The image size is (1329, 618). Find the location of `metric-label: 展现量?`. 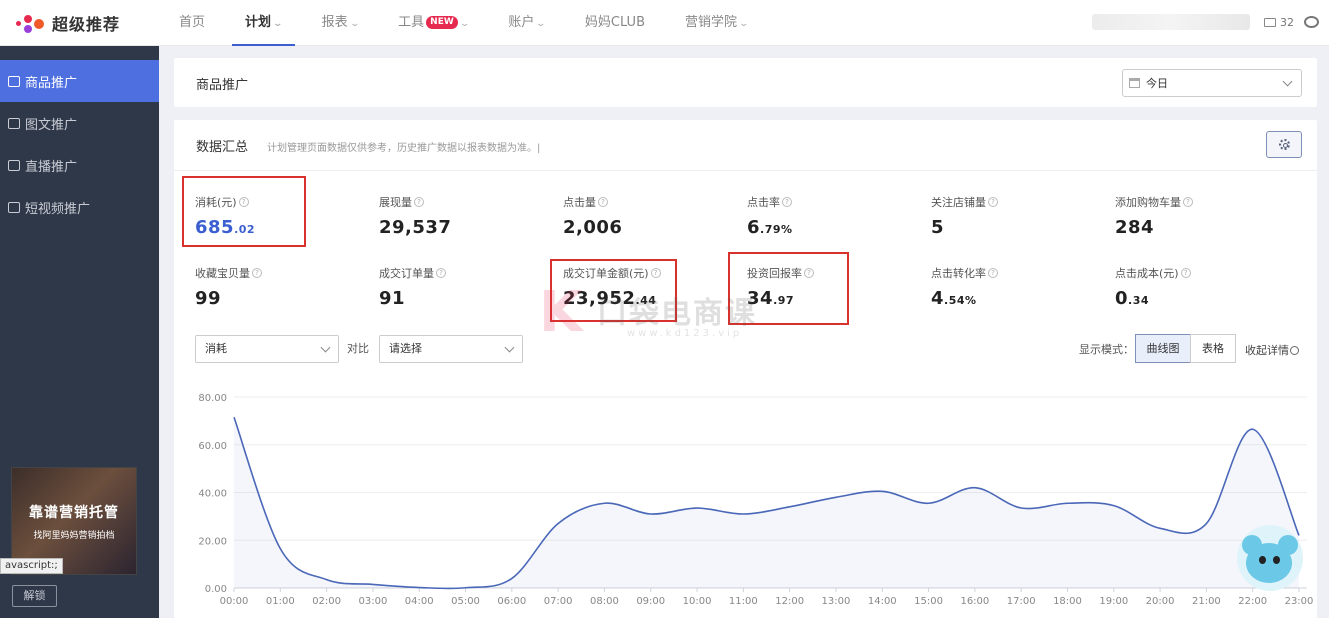

metric-label: 展现量? is located at coordinates (464, 202).